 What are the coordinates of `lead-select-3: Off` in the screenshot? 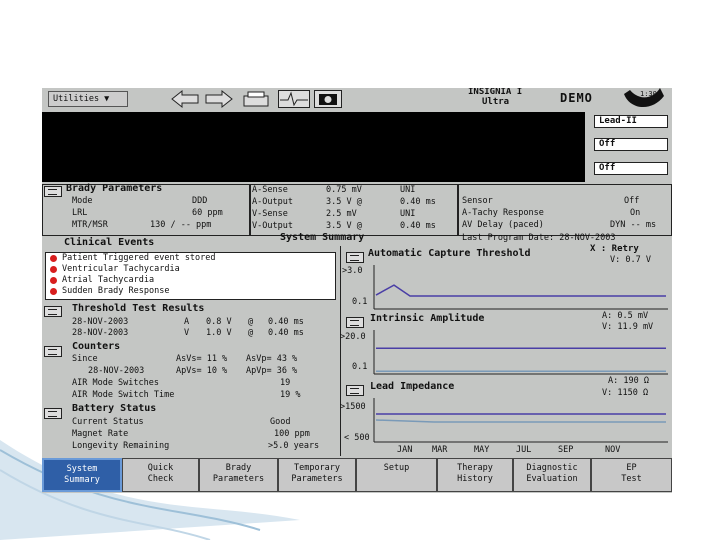 It's located at (631, 168).